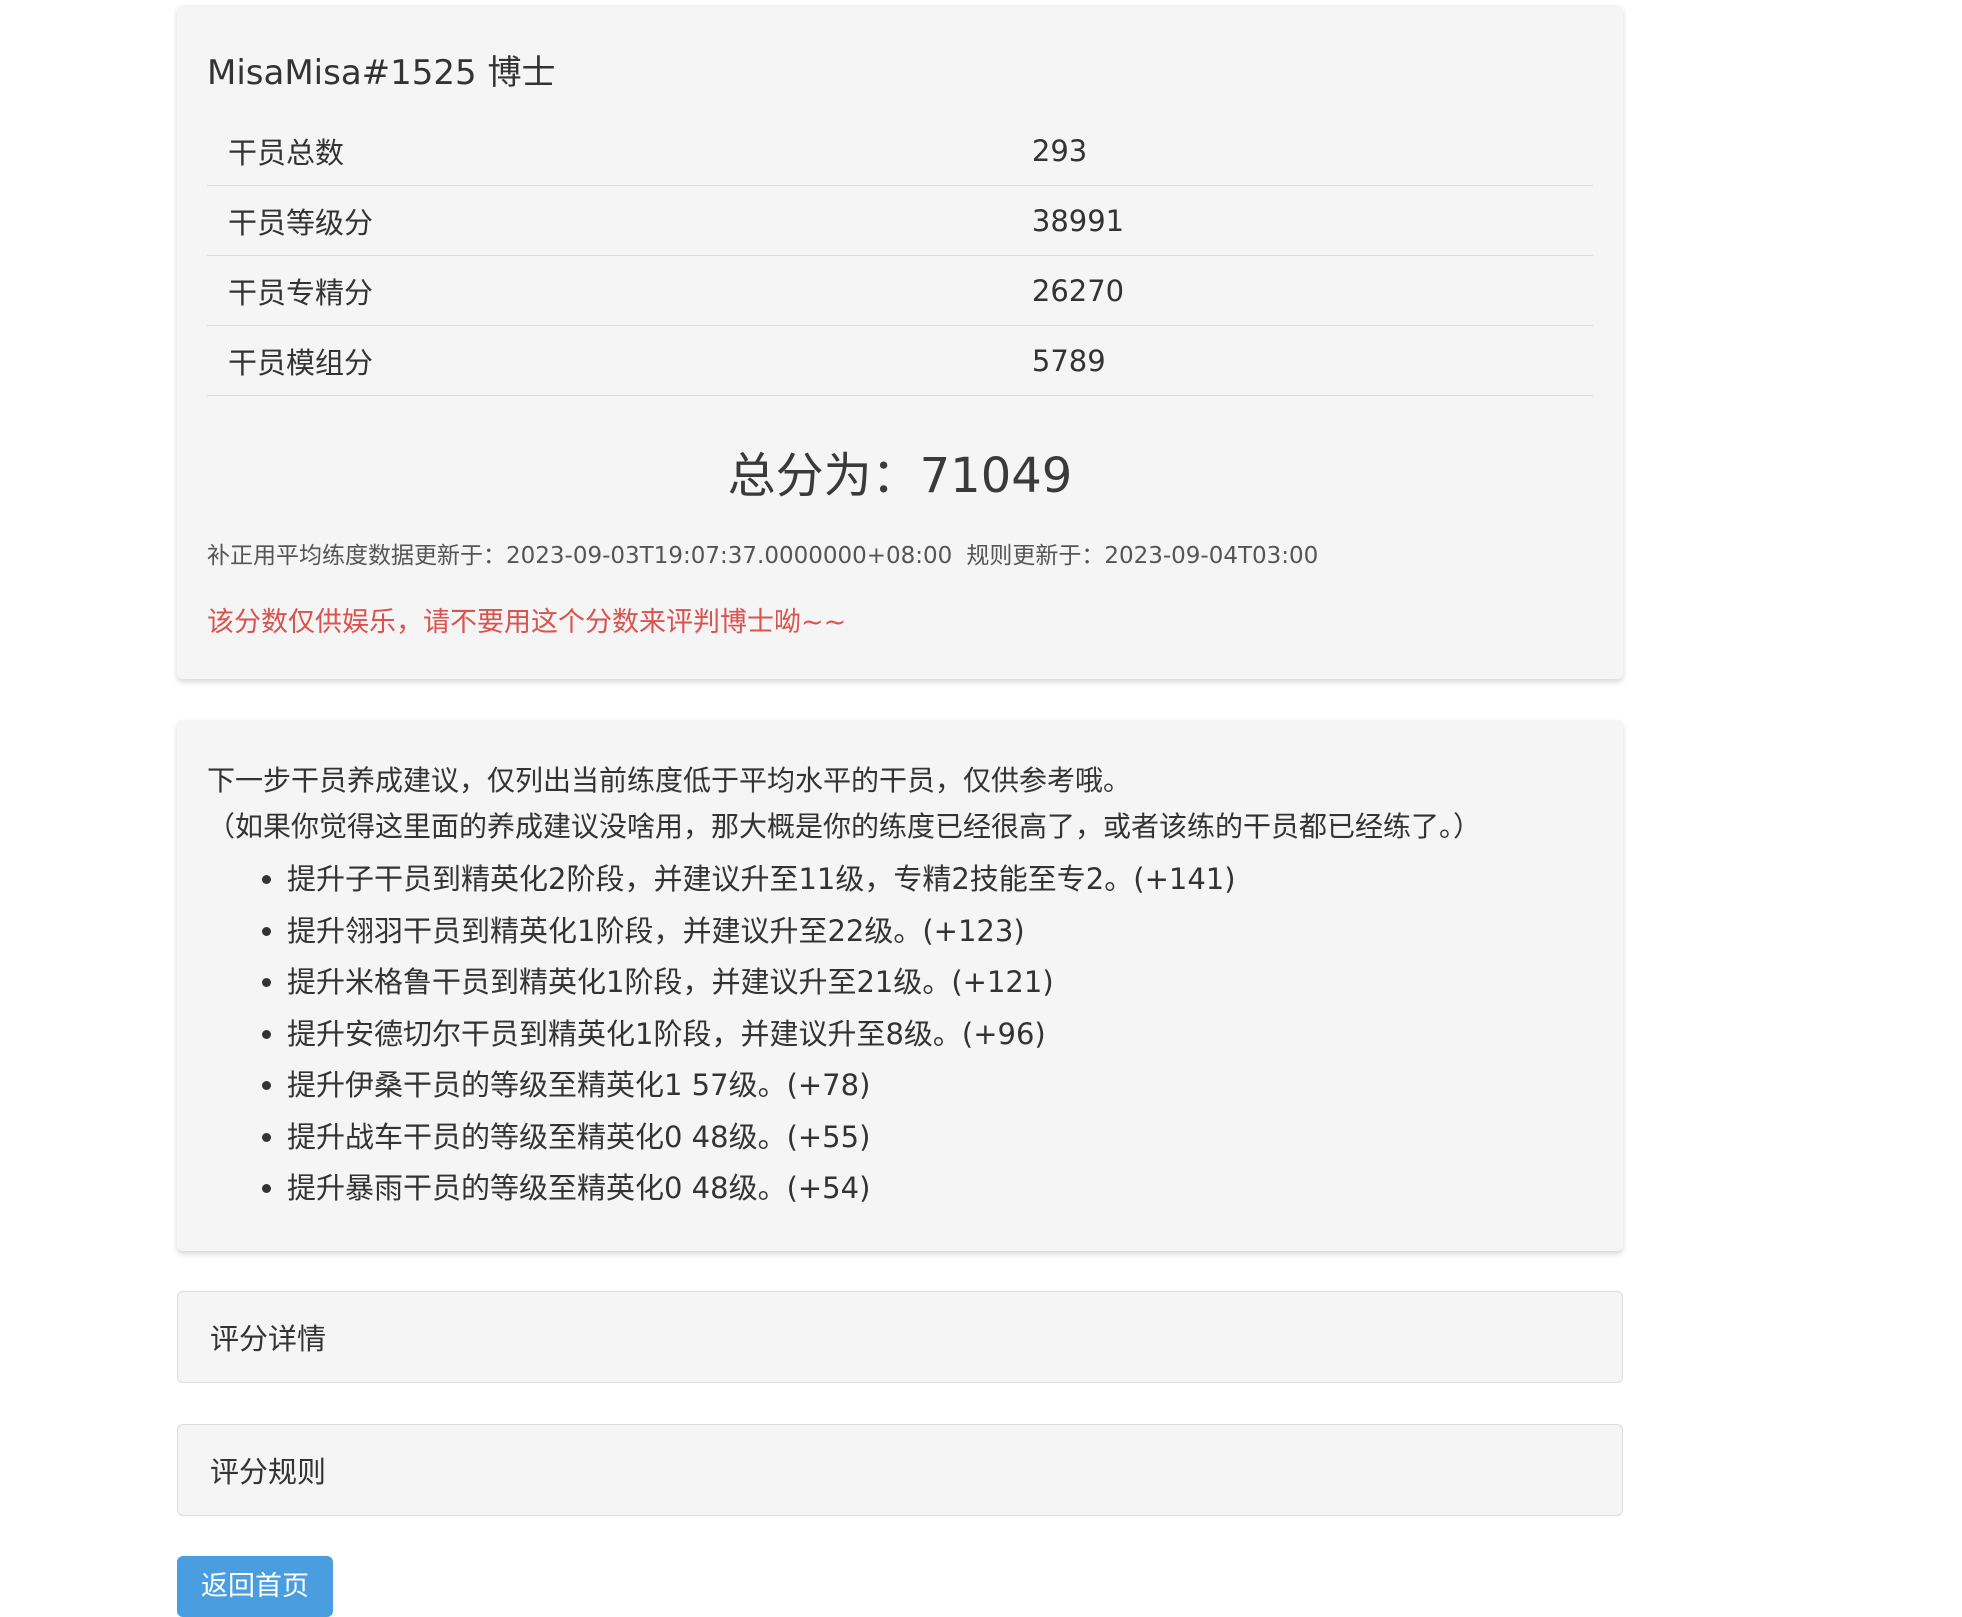 Image resolution: width=1962 pixels, height=1617 pixels. What do you see at coordinates (268, 1338) in the screenshot?
I see `score-details-label: 评分详情` at bounding box center [268, 1338].